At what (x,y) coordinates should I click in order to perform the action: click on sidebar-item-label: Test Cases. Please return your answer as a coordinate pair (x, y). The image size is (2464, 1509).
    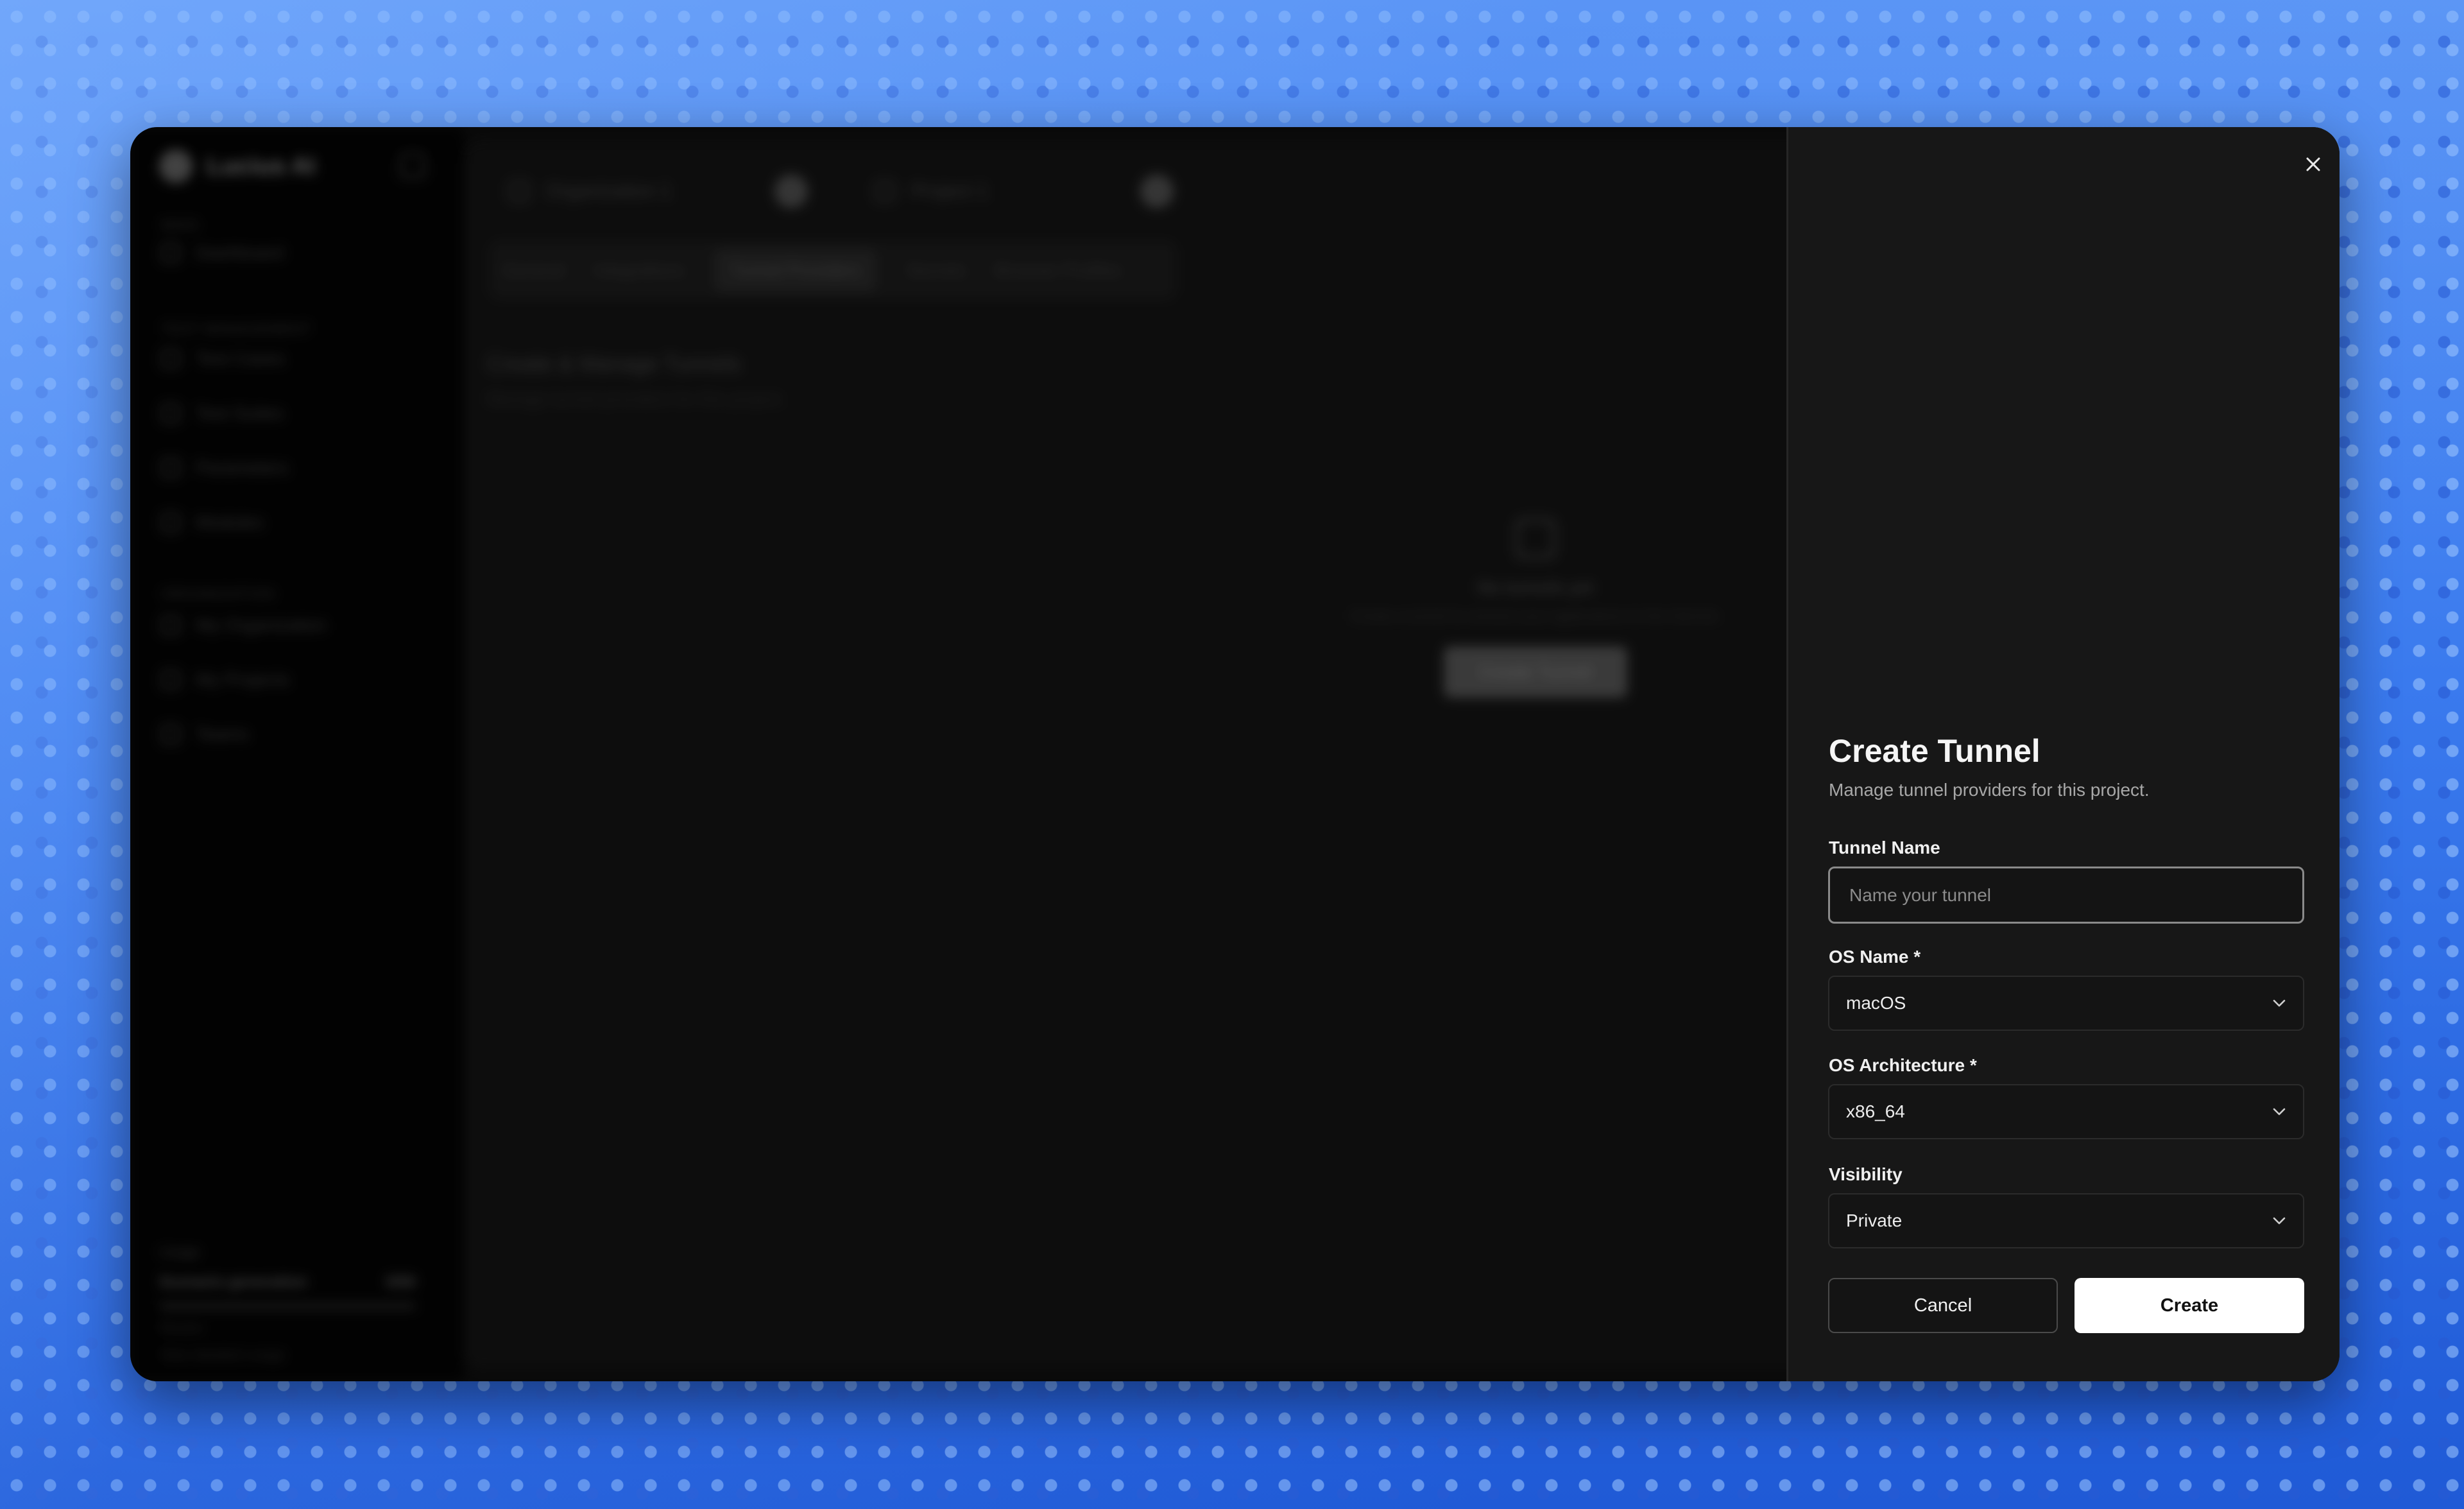
    Looking at the image, I should click on (241, 358).